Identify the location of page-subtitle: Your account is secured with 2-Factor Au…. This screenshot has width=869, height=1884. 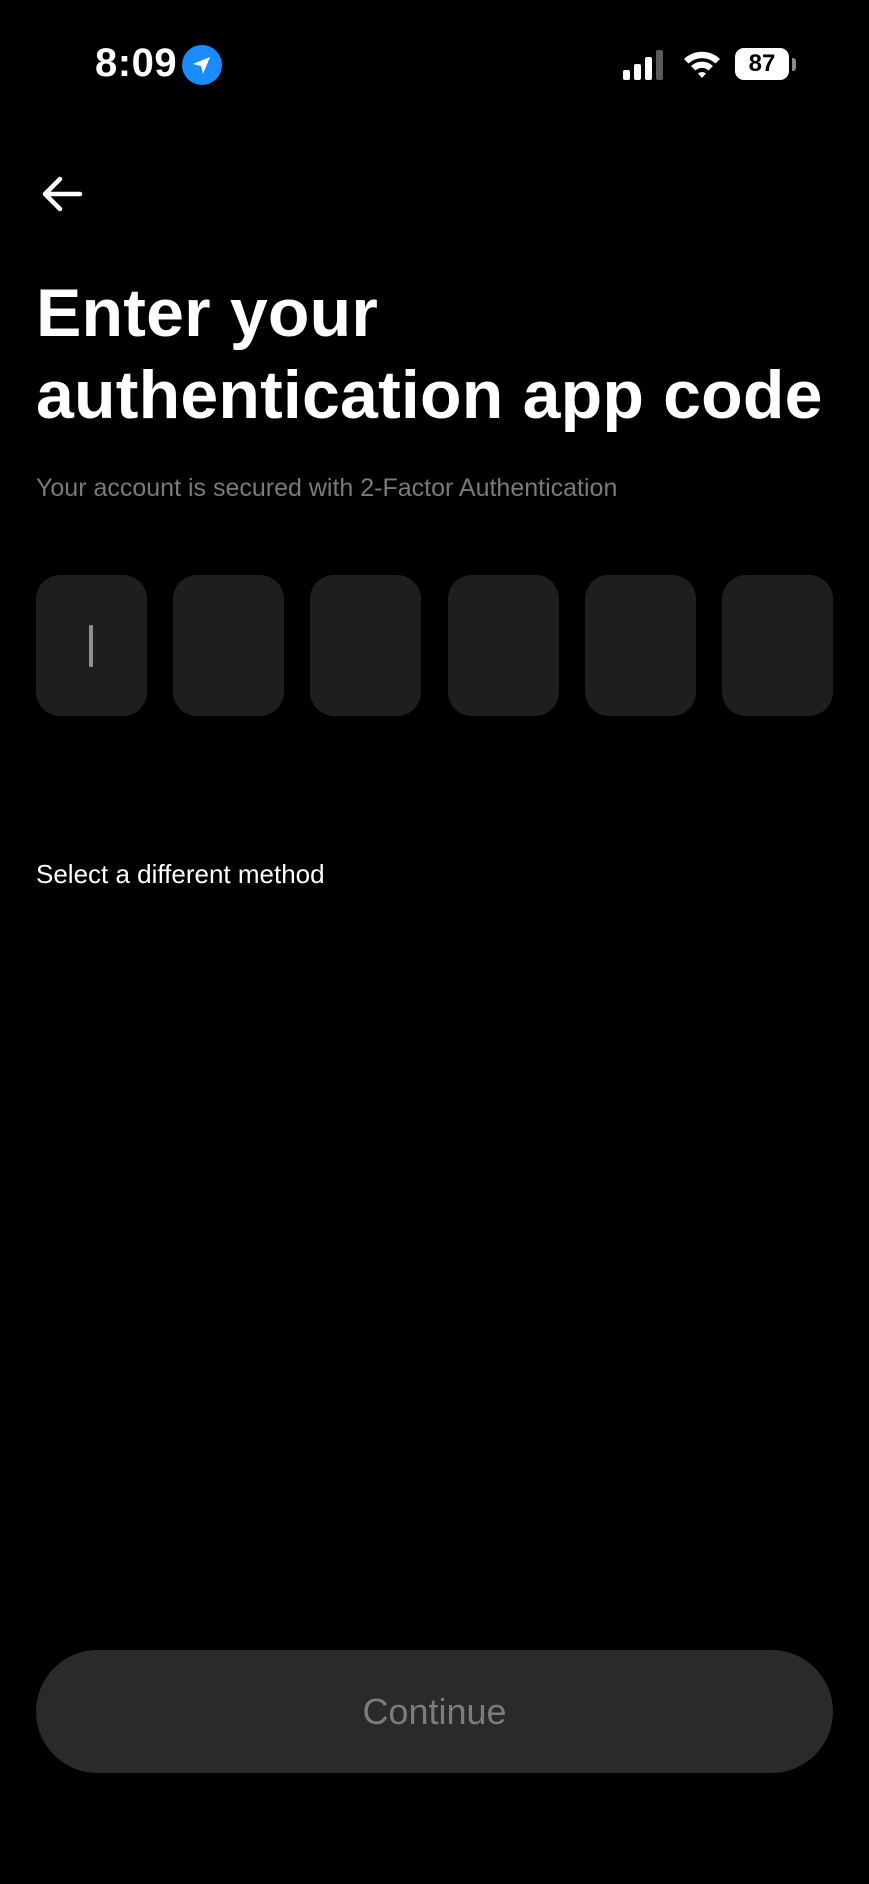
(327, 488).